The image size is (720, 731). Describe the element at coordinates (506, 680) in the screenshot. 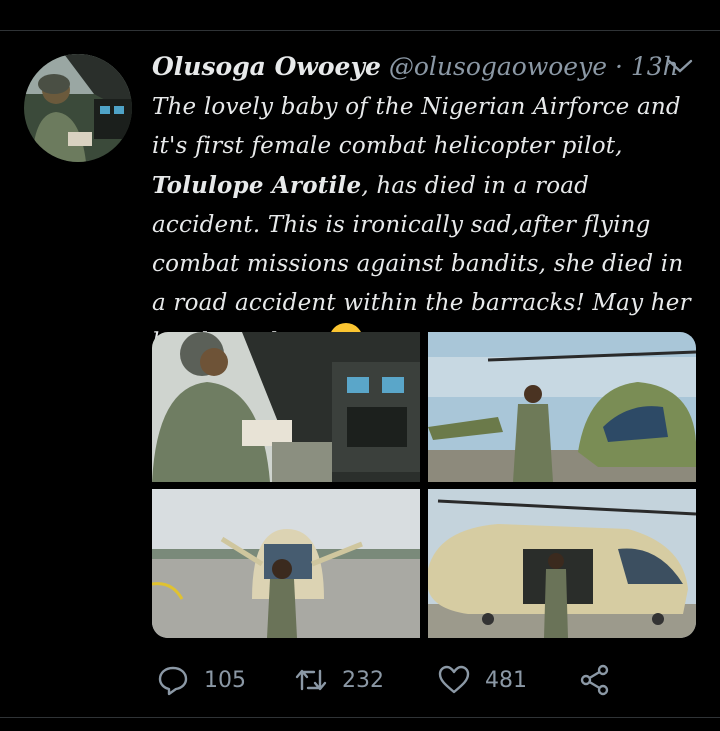

I see `like-count: 481` at that location.